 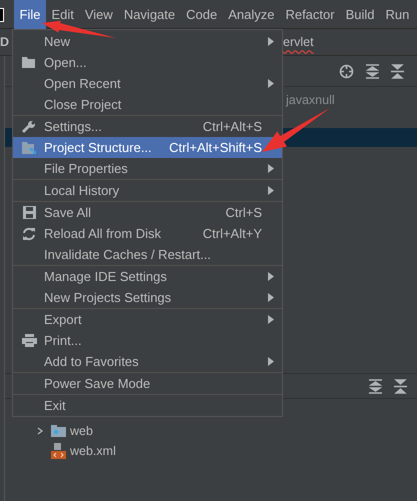 I want to click on menu-item: Open Recent, so click(x=147, y=83).